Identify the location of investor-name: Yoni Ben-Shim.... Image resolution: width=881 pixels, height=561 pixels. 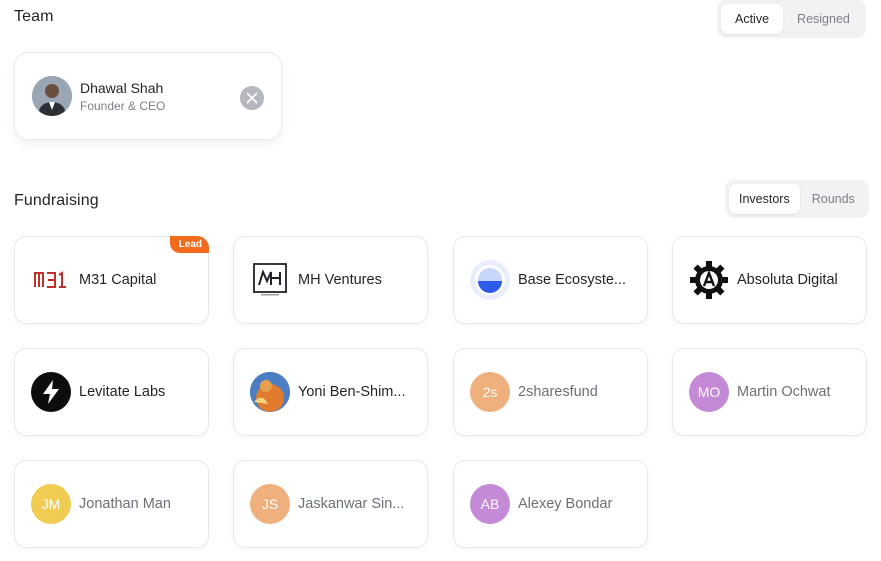
(352, 392).